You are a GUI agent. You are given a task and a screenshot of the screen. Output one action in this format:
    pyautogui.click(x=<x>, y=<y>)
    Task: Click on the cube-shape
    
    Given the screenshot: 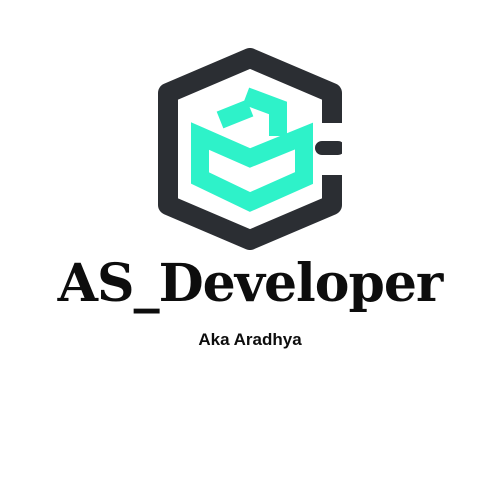 What is the action you would take?
    pyautogui.click(x=252, y=149)
    